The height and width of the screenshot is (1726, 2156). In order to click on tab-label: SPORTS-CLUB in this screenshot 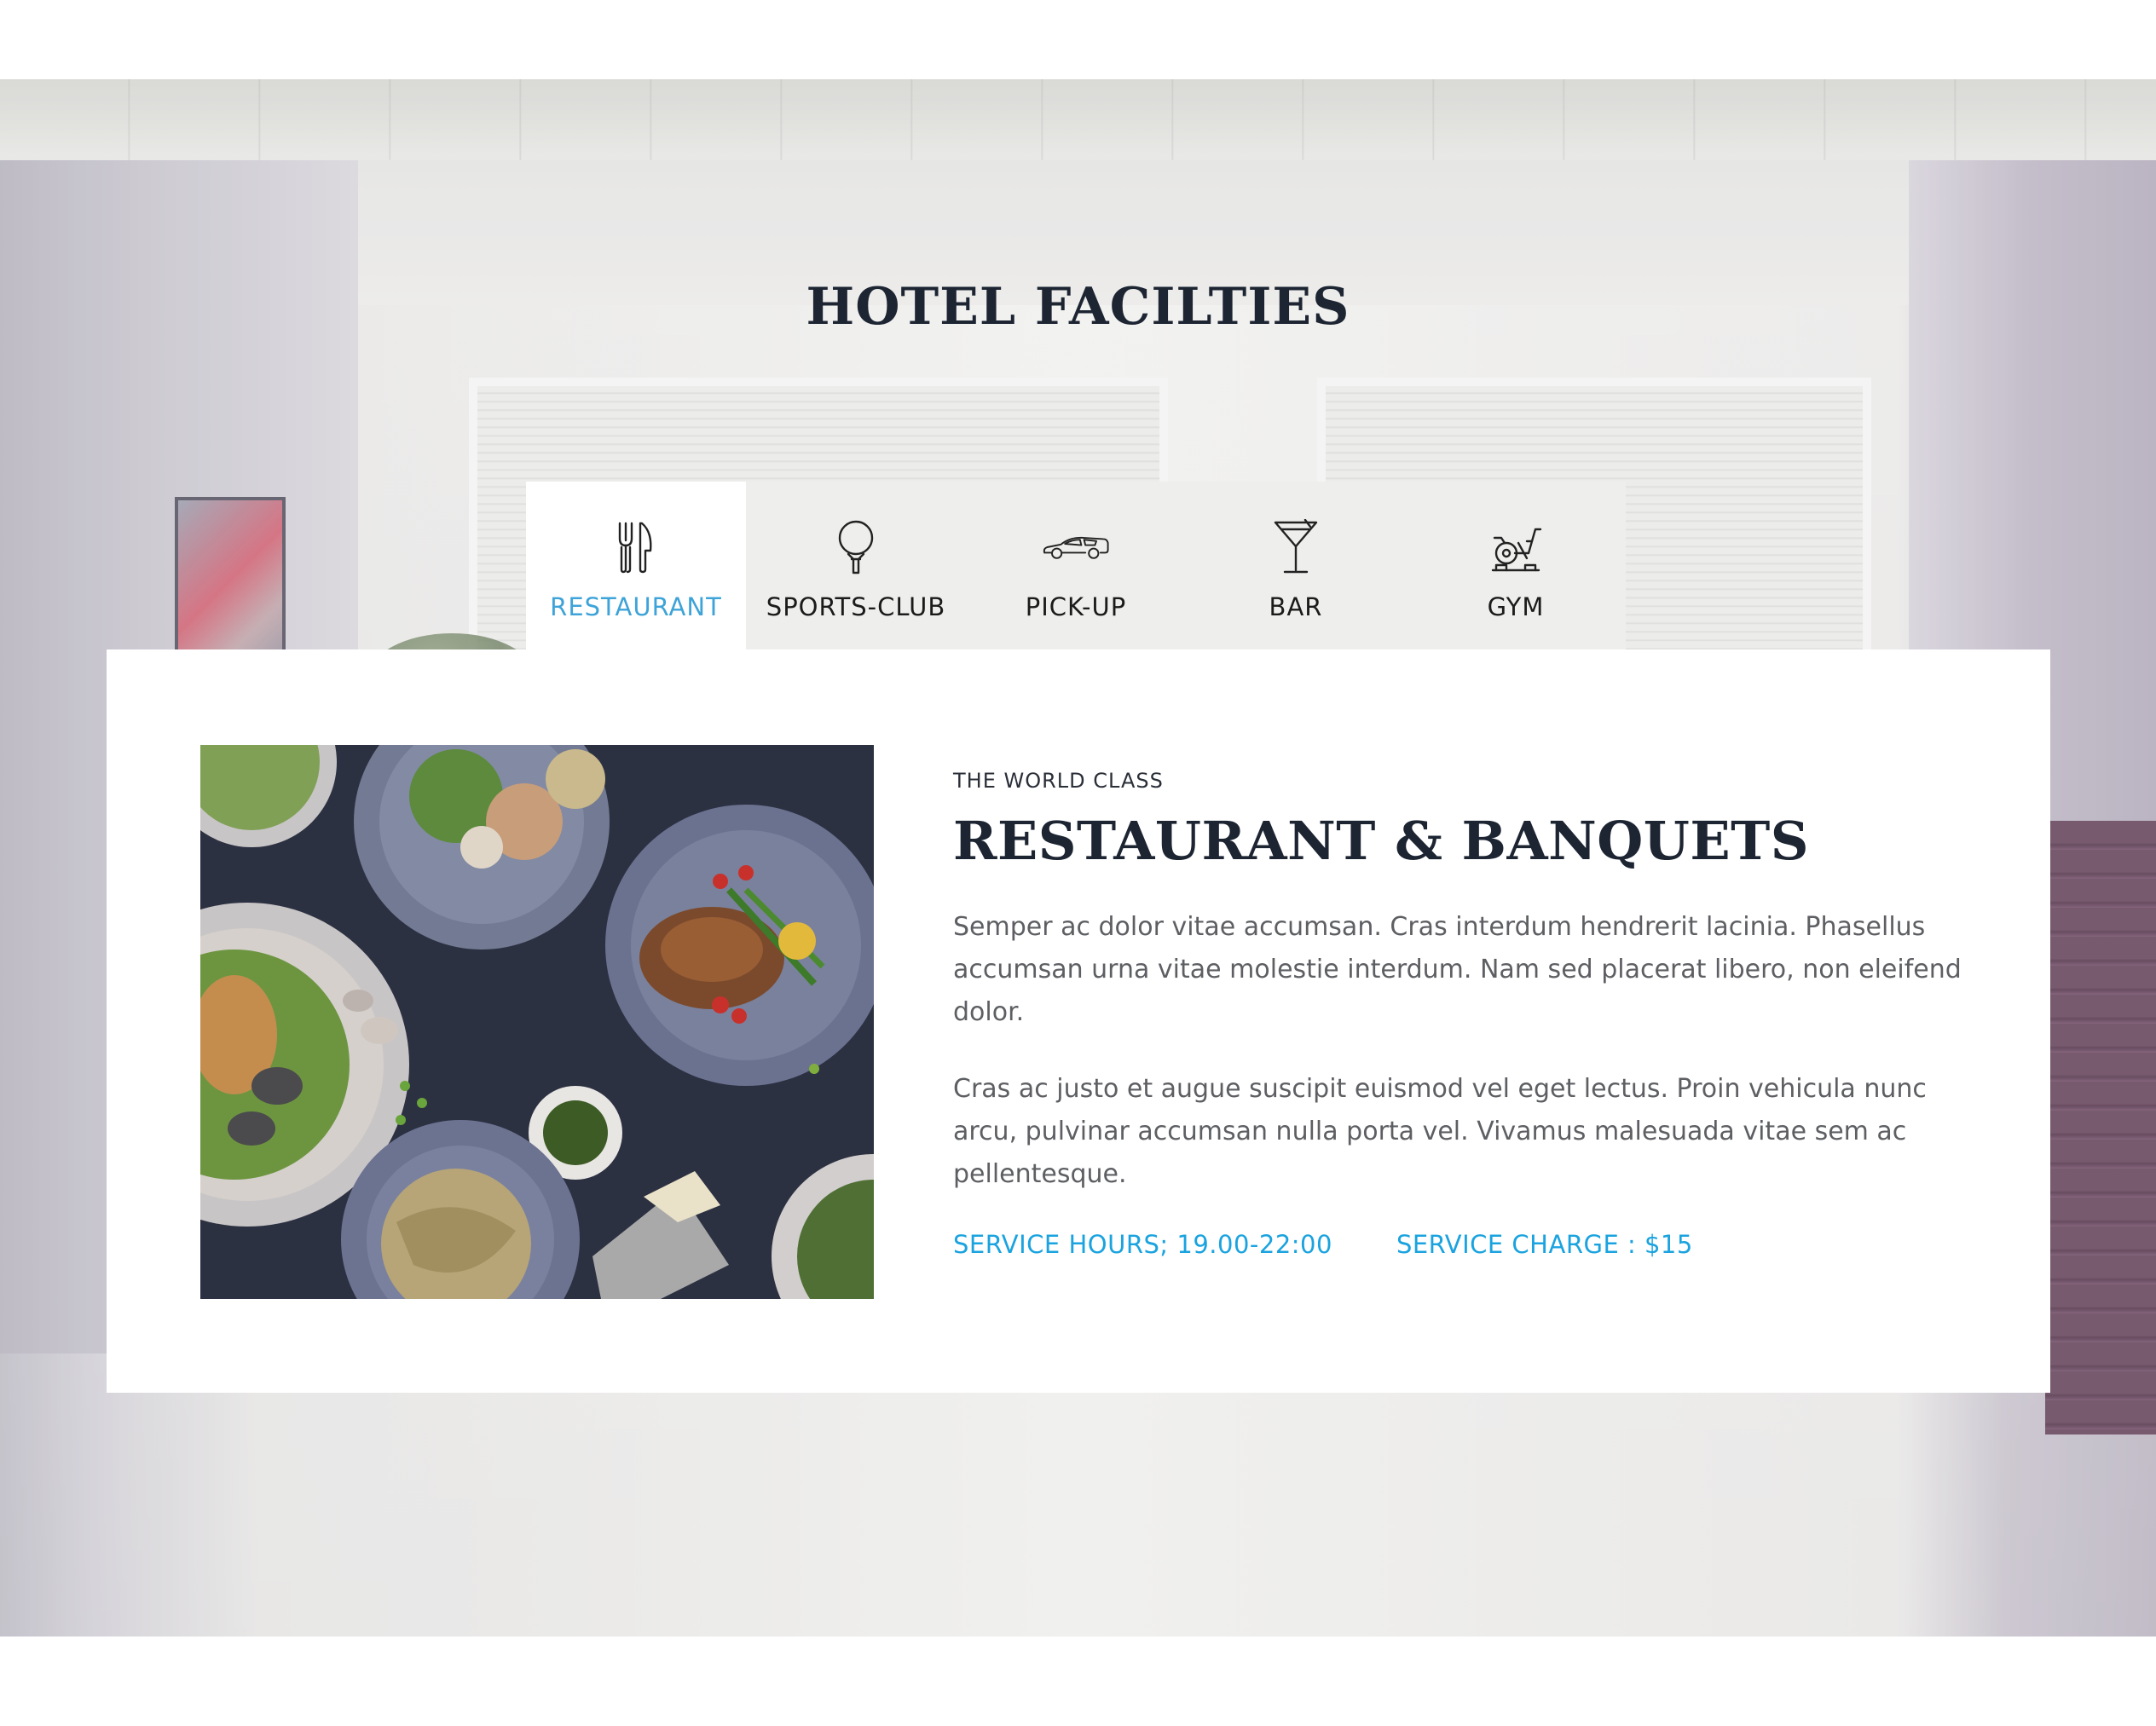, I will do `click(856, 606)`.